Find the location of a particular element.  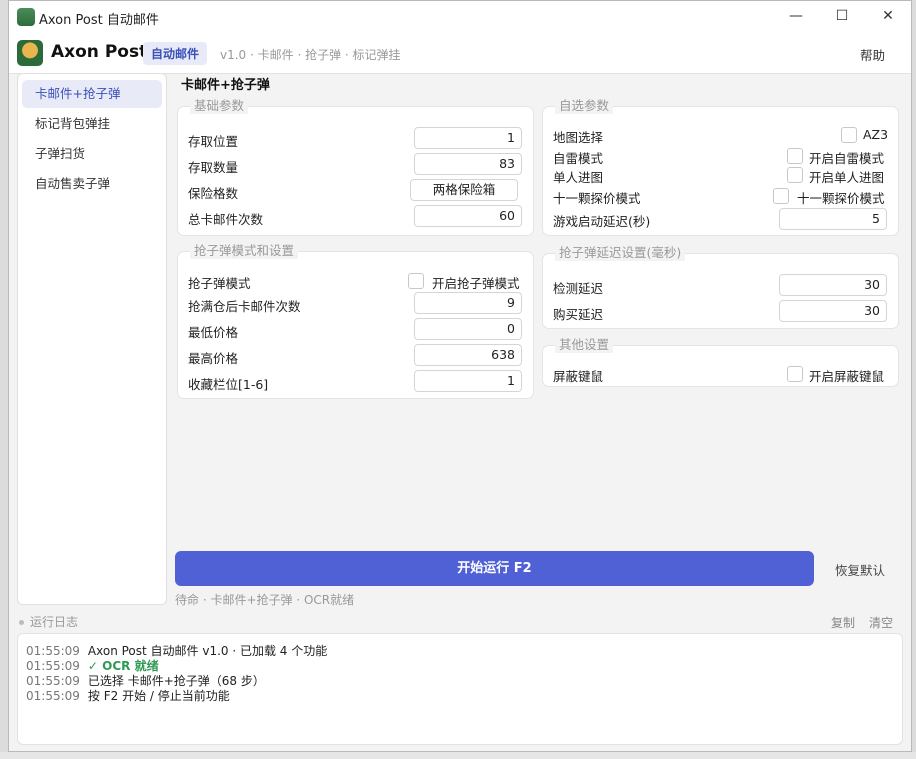

sidebar-item-ammo-sweep: 子弹扫货 is located at coordinates (92, 154).